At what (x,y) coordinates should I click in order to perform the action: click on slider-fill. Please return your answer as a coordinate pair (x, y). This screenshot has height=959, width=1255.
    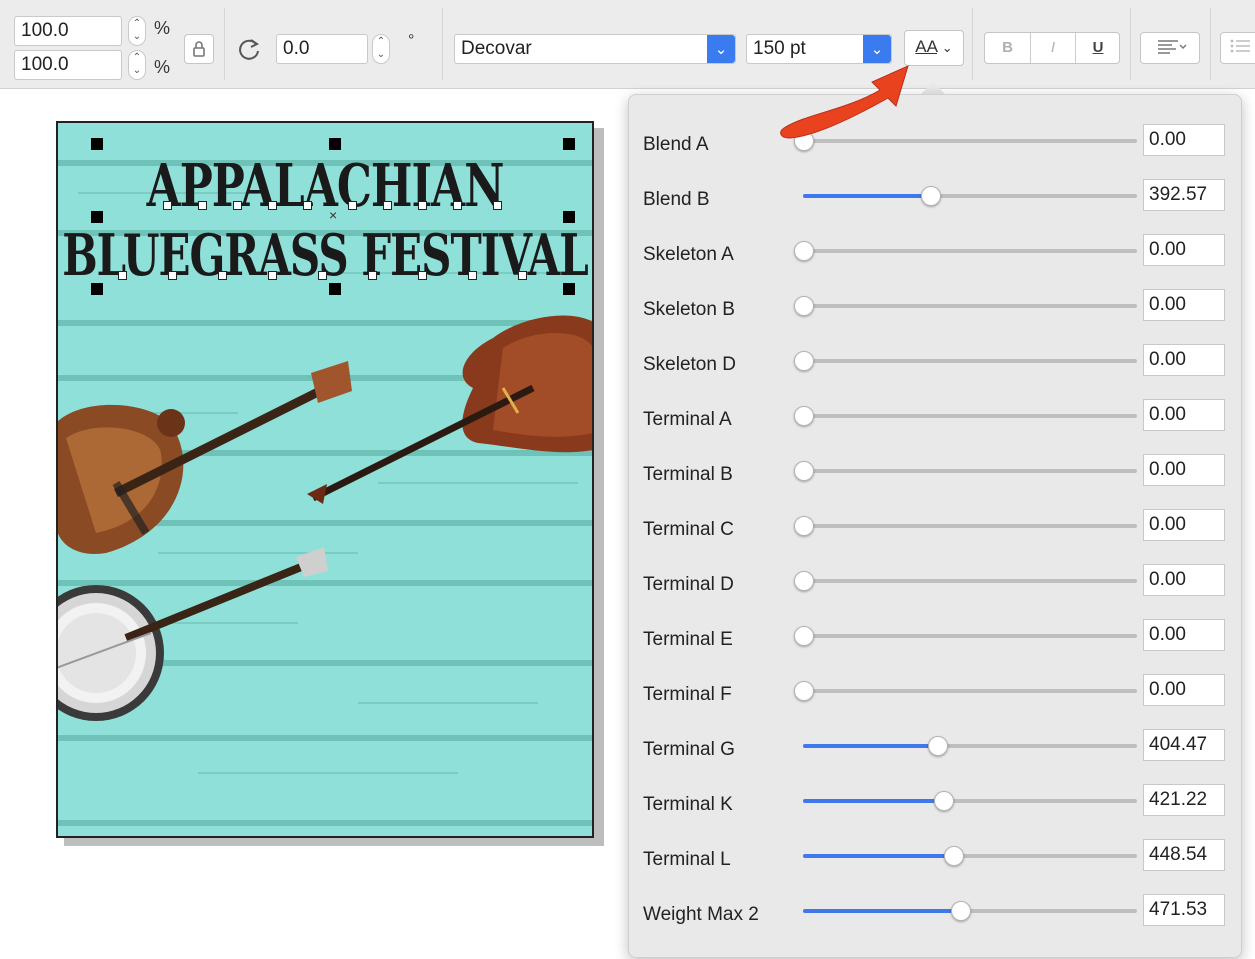
    Looking at the image, I should click on (870, 746).